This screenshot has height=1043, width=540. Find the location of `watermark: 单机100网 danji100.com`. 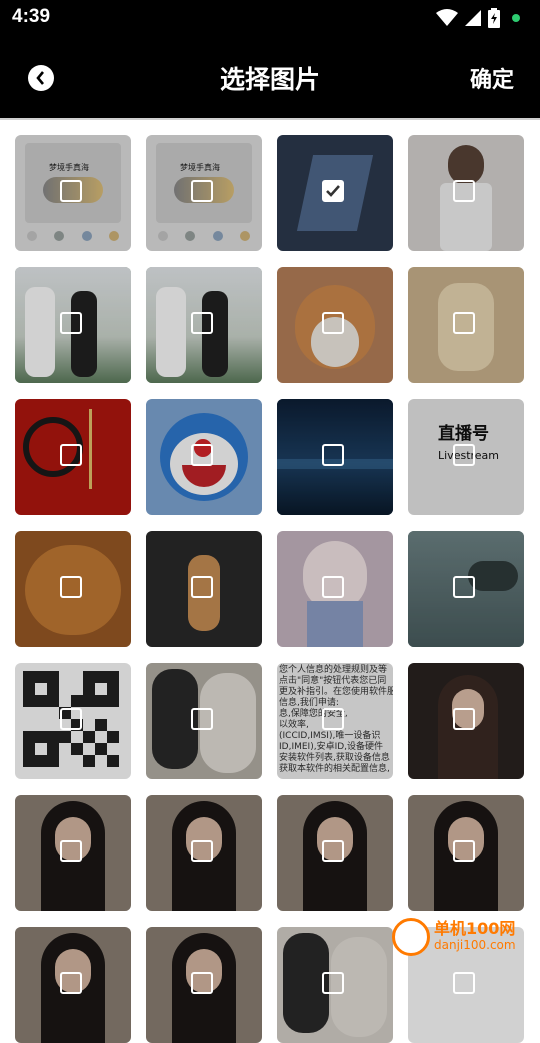

watermark: 单机100网 danji100.com is located at coordinates (466, 937).